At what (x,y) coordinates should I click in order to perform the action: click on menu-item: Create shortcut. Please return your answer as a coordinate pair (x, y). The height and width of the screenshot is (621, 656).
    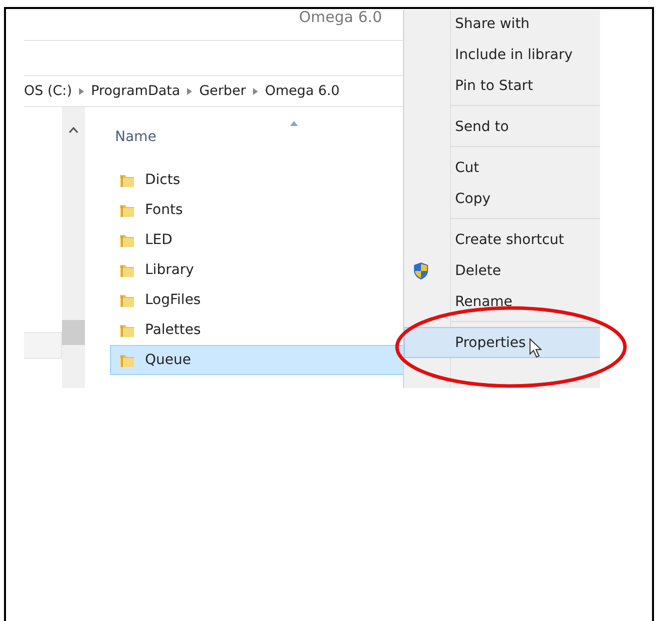
    Looking at the image, I should click on (524, 239).